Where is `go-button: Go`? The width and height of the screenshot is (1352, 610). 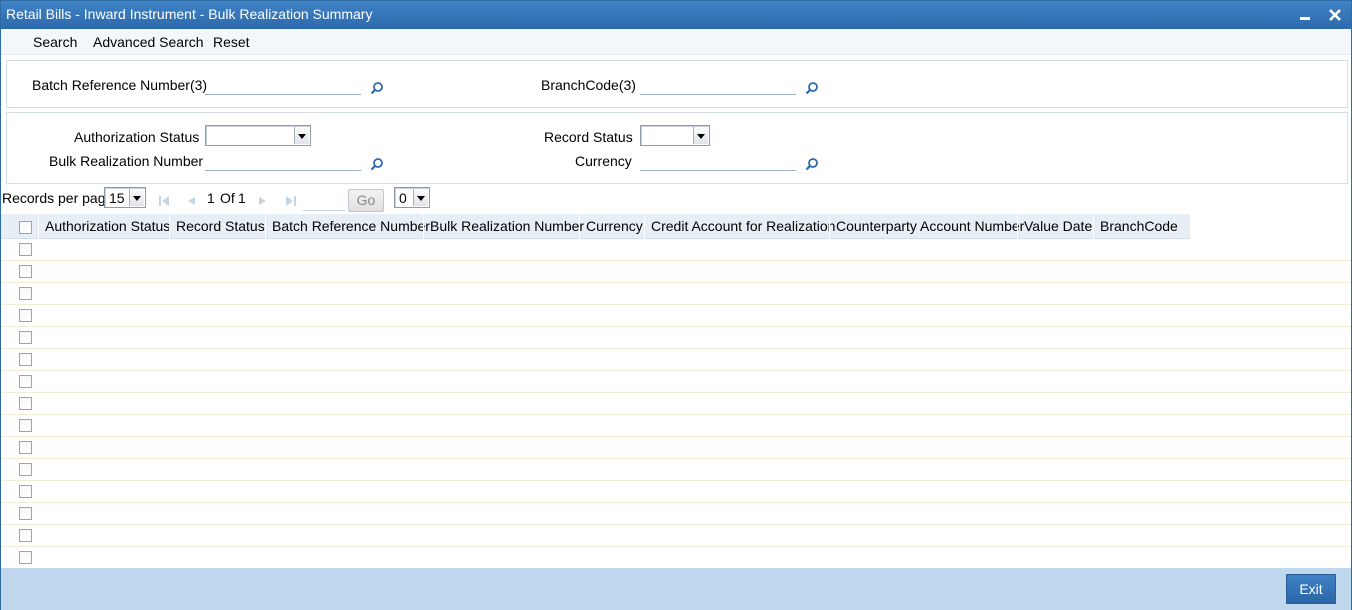 go-button: Go is located at coordinates (366, 200).